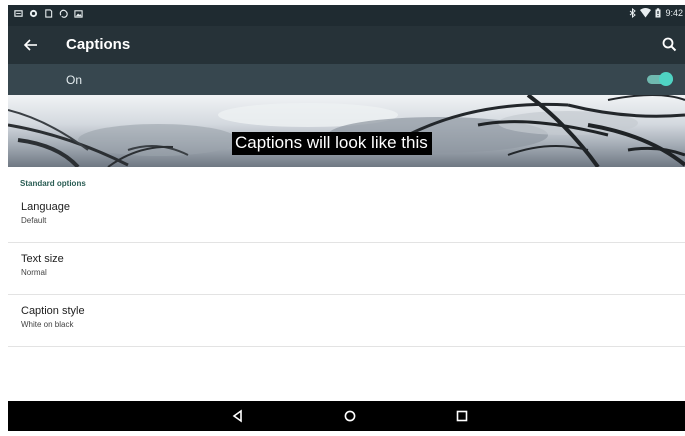  I want to click on caption-style-setting: Caption style White on black, so click(346, 321).